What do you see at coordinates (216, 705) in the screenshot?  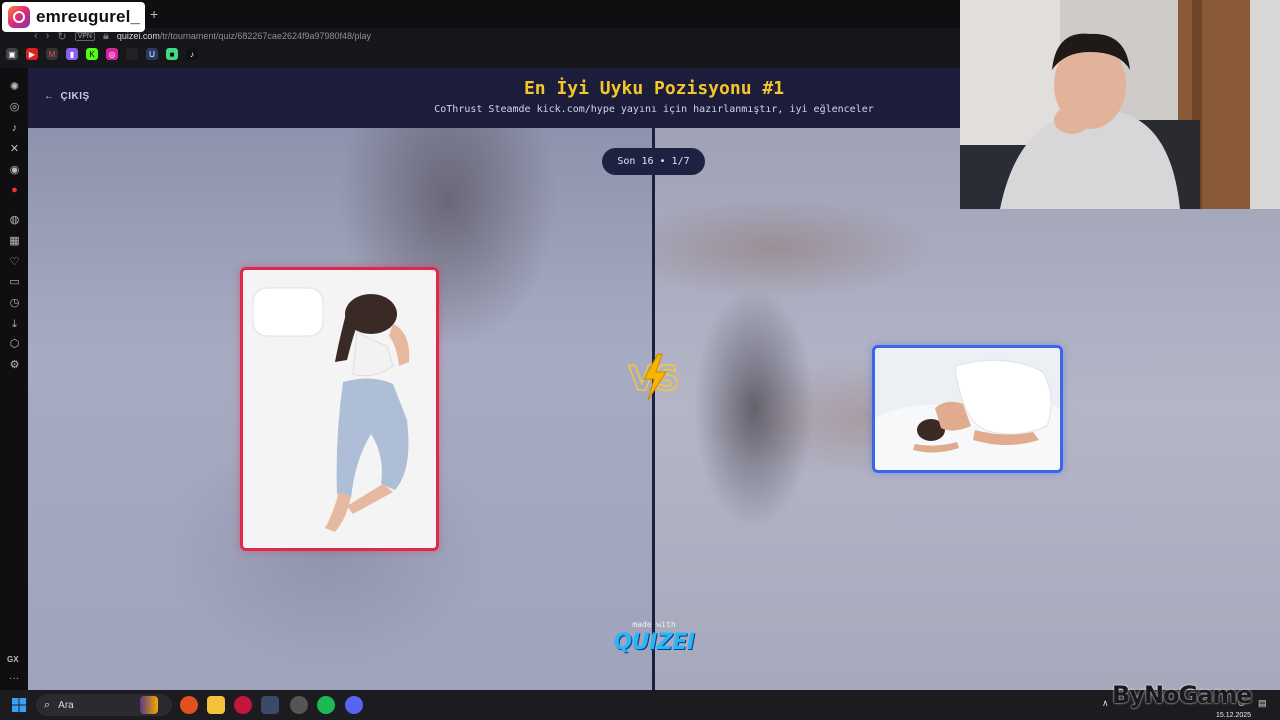 I see `file-explorer-icon` at bounding box center [216, 705].